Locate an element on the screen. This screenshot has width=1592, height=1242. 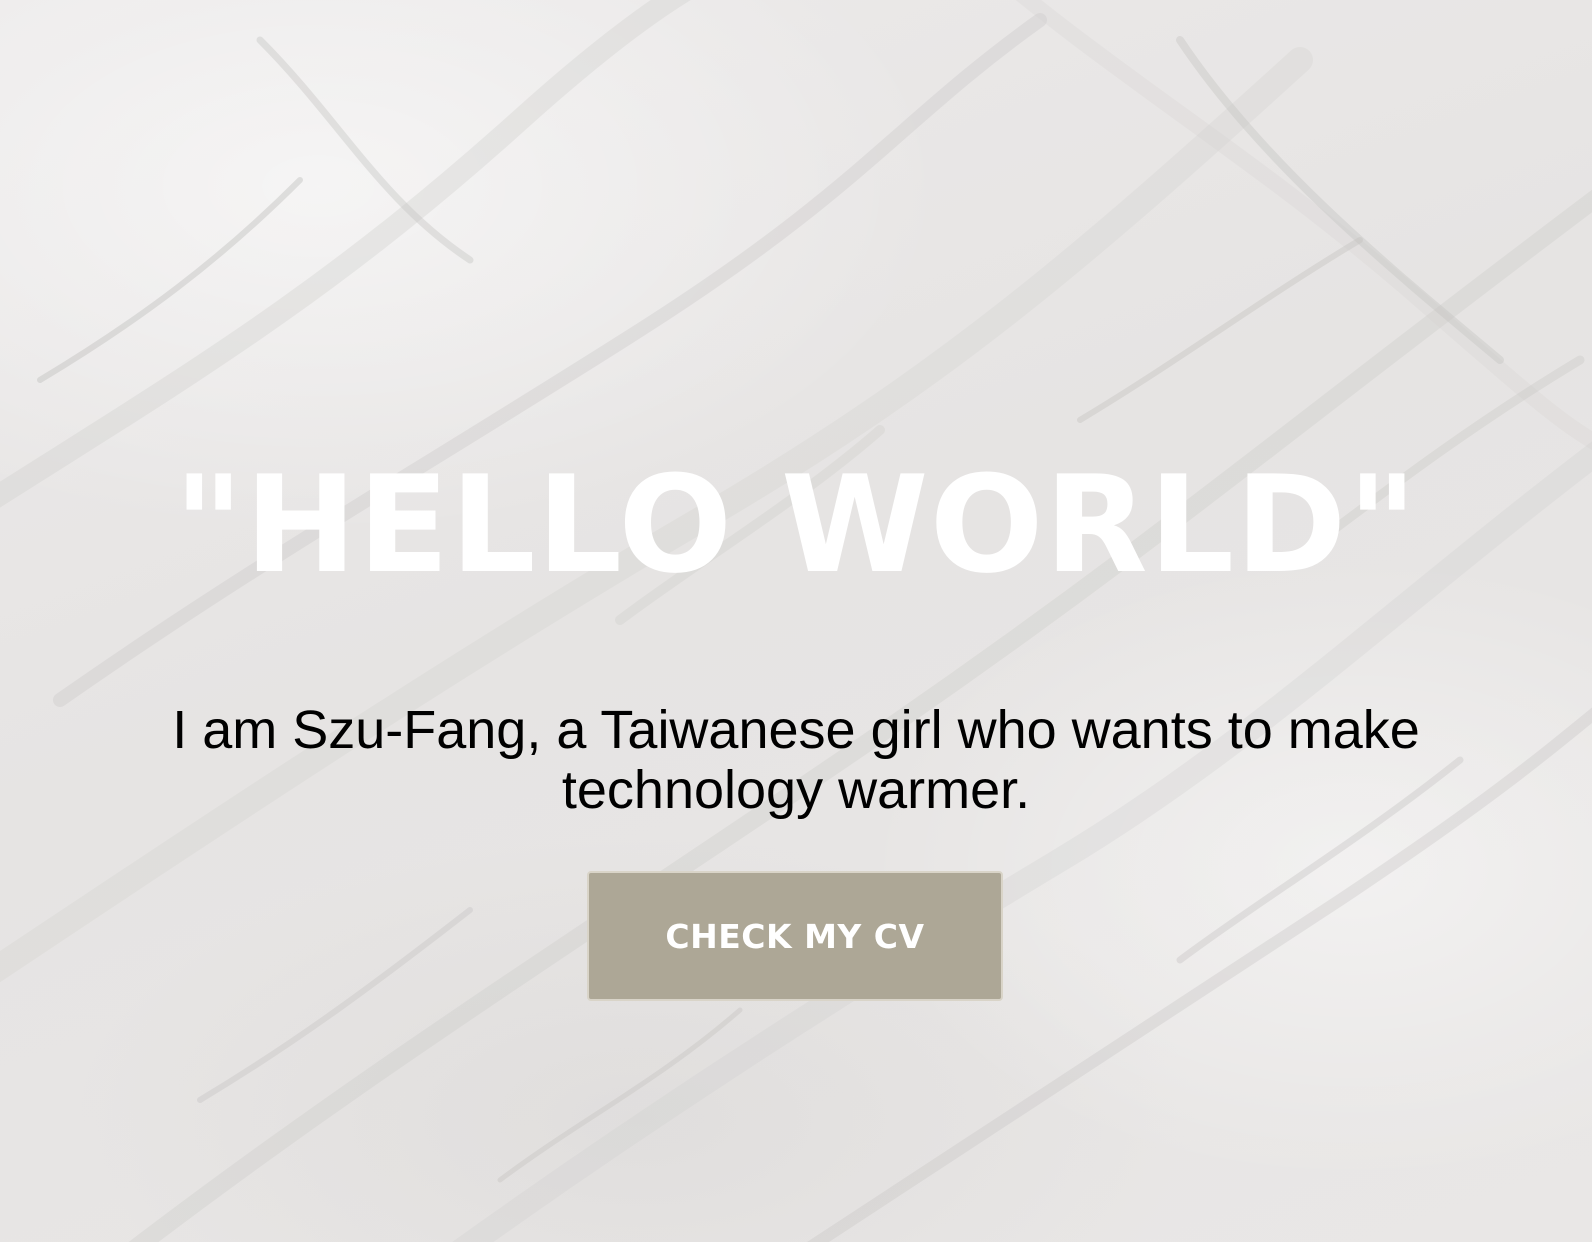
check-cv-button: CHECK MY CV is located at coordinates (795, 936).